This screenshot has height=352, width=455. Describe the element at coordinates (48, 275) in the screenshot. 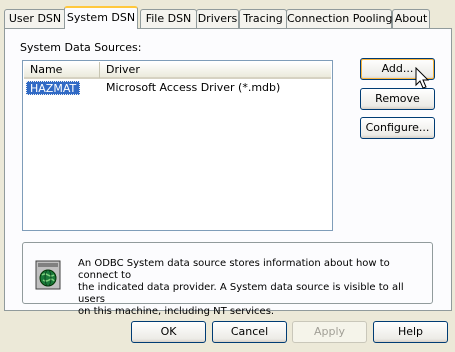

I see `odbc-globe-icon` at that location.